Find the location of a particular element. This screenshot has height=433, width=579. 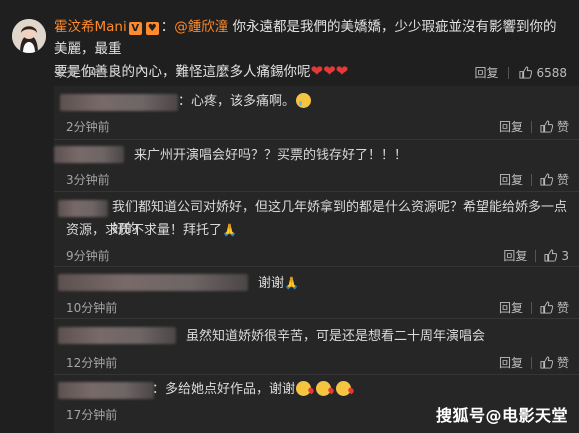

reply-time: 2分钟前 is located at coordinates (88, 127).